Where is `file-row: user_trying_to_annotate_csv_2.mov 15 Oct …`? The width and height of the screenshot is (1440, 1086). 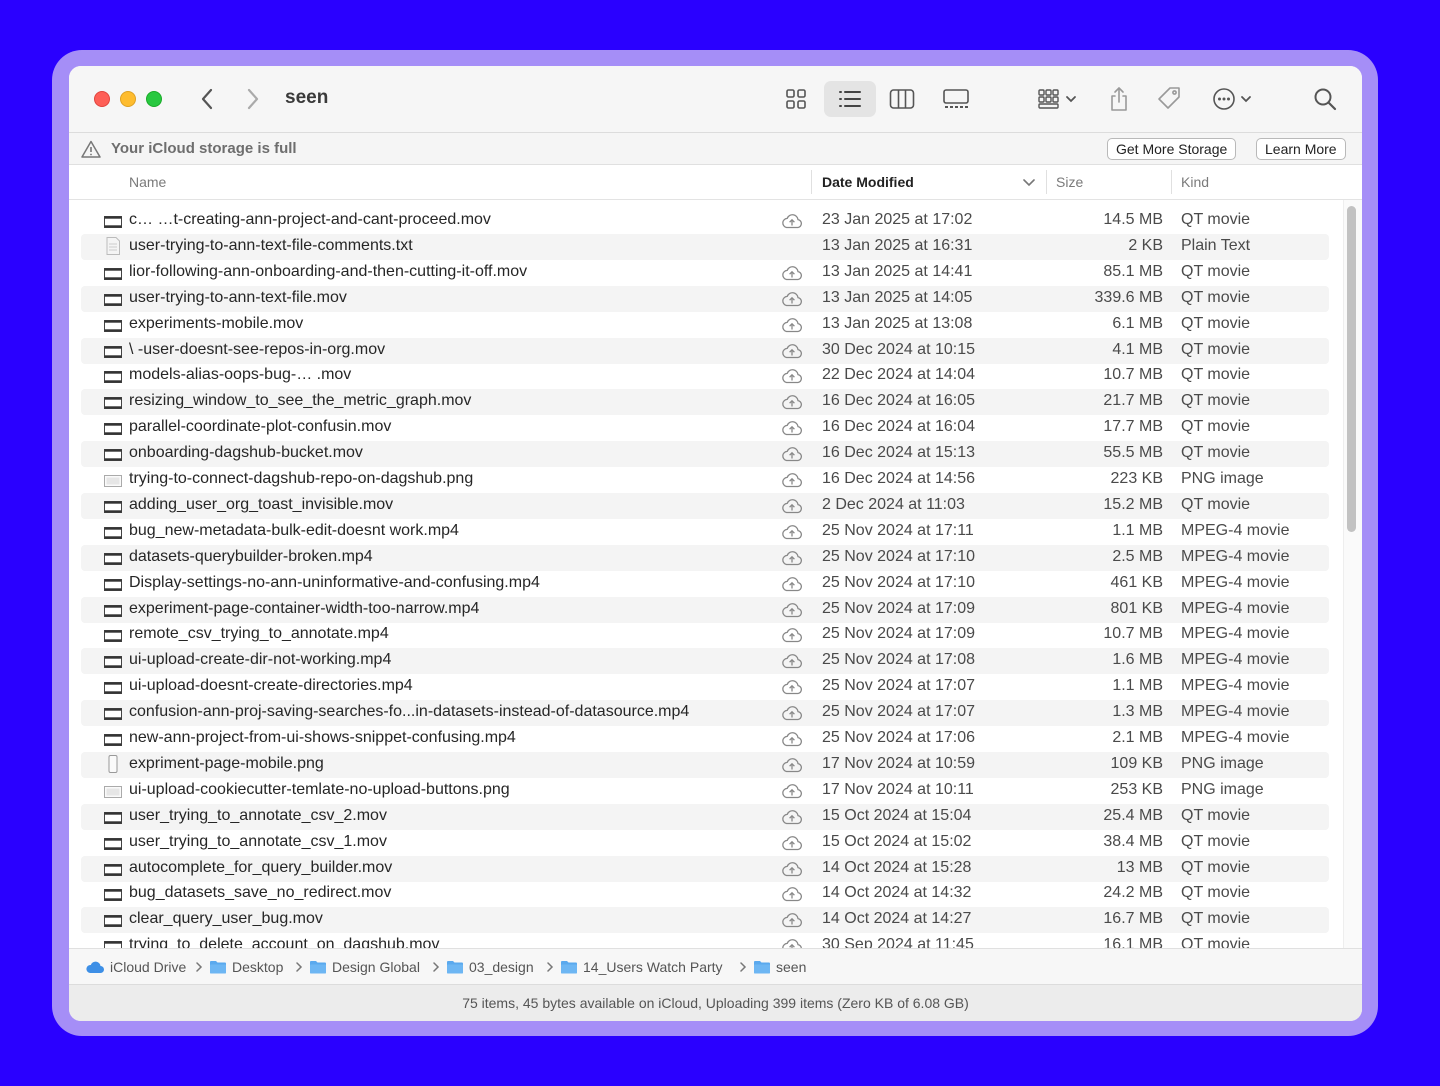 file-row: user_trying_to_annotate_csv_2.mov 15 Oct … is located at coordinates (705, 816).